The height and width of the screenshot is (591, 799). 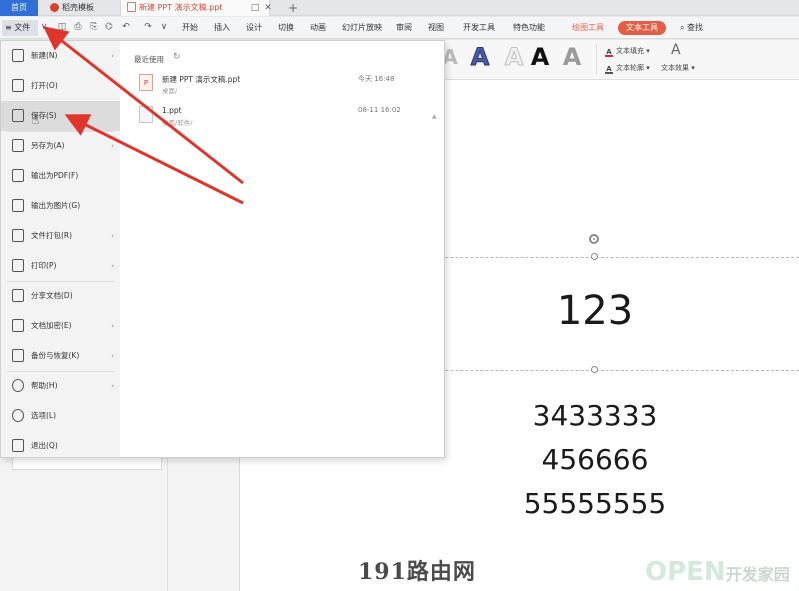 What do you see at coordinates (18, 445) in the screenshot?
I see `exit-icon` at bounding box center [18, 445].